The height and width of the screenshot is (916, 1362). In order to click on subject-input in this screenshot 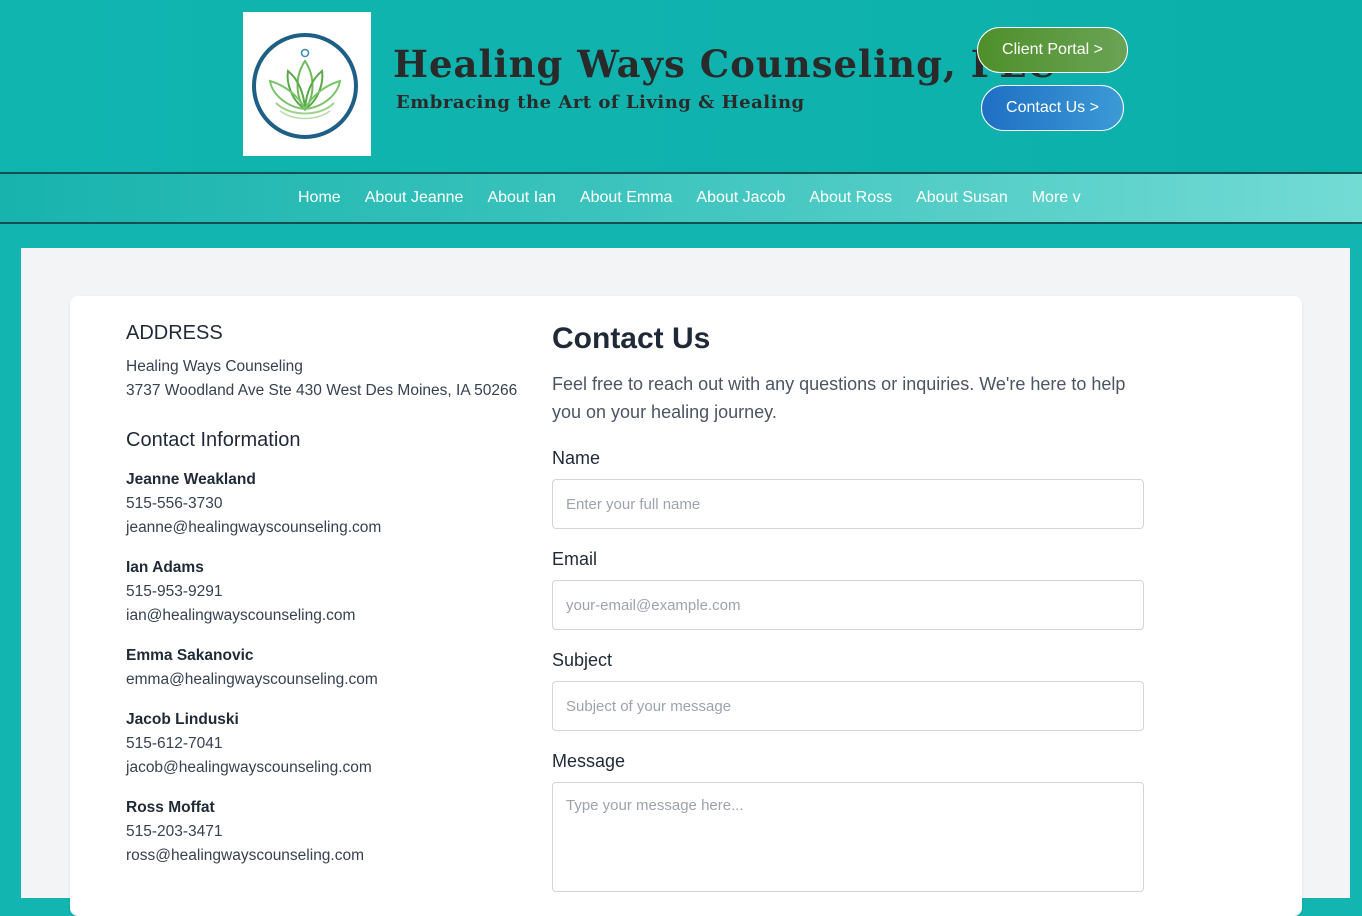, I will do `click(848, 706)`.